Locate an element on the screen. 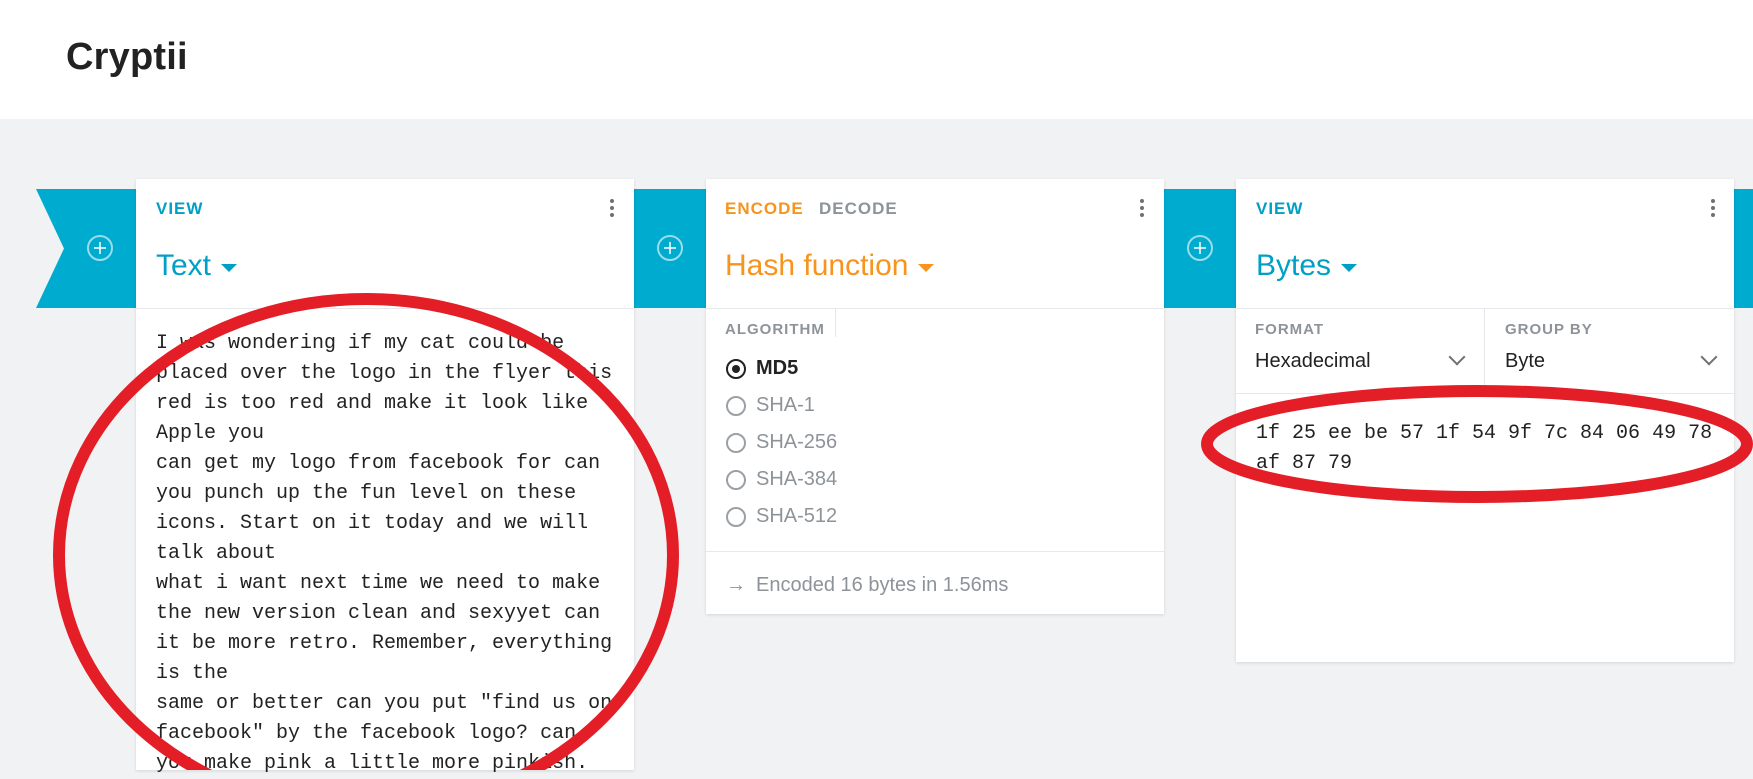  radio-option-sha384: SHA-384 is located at coordinates (781, 479).